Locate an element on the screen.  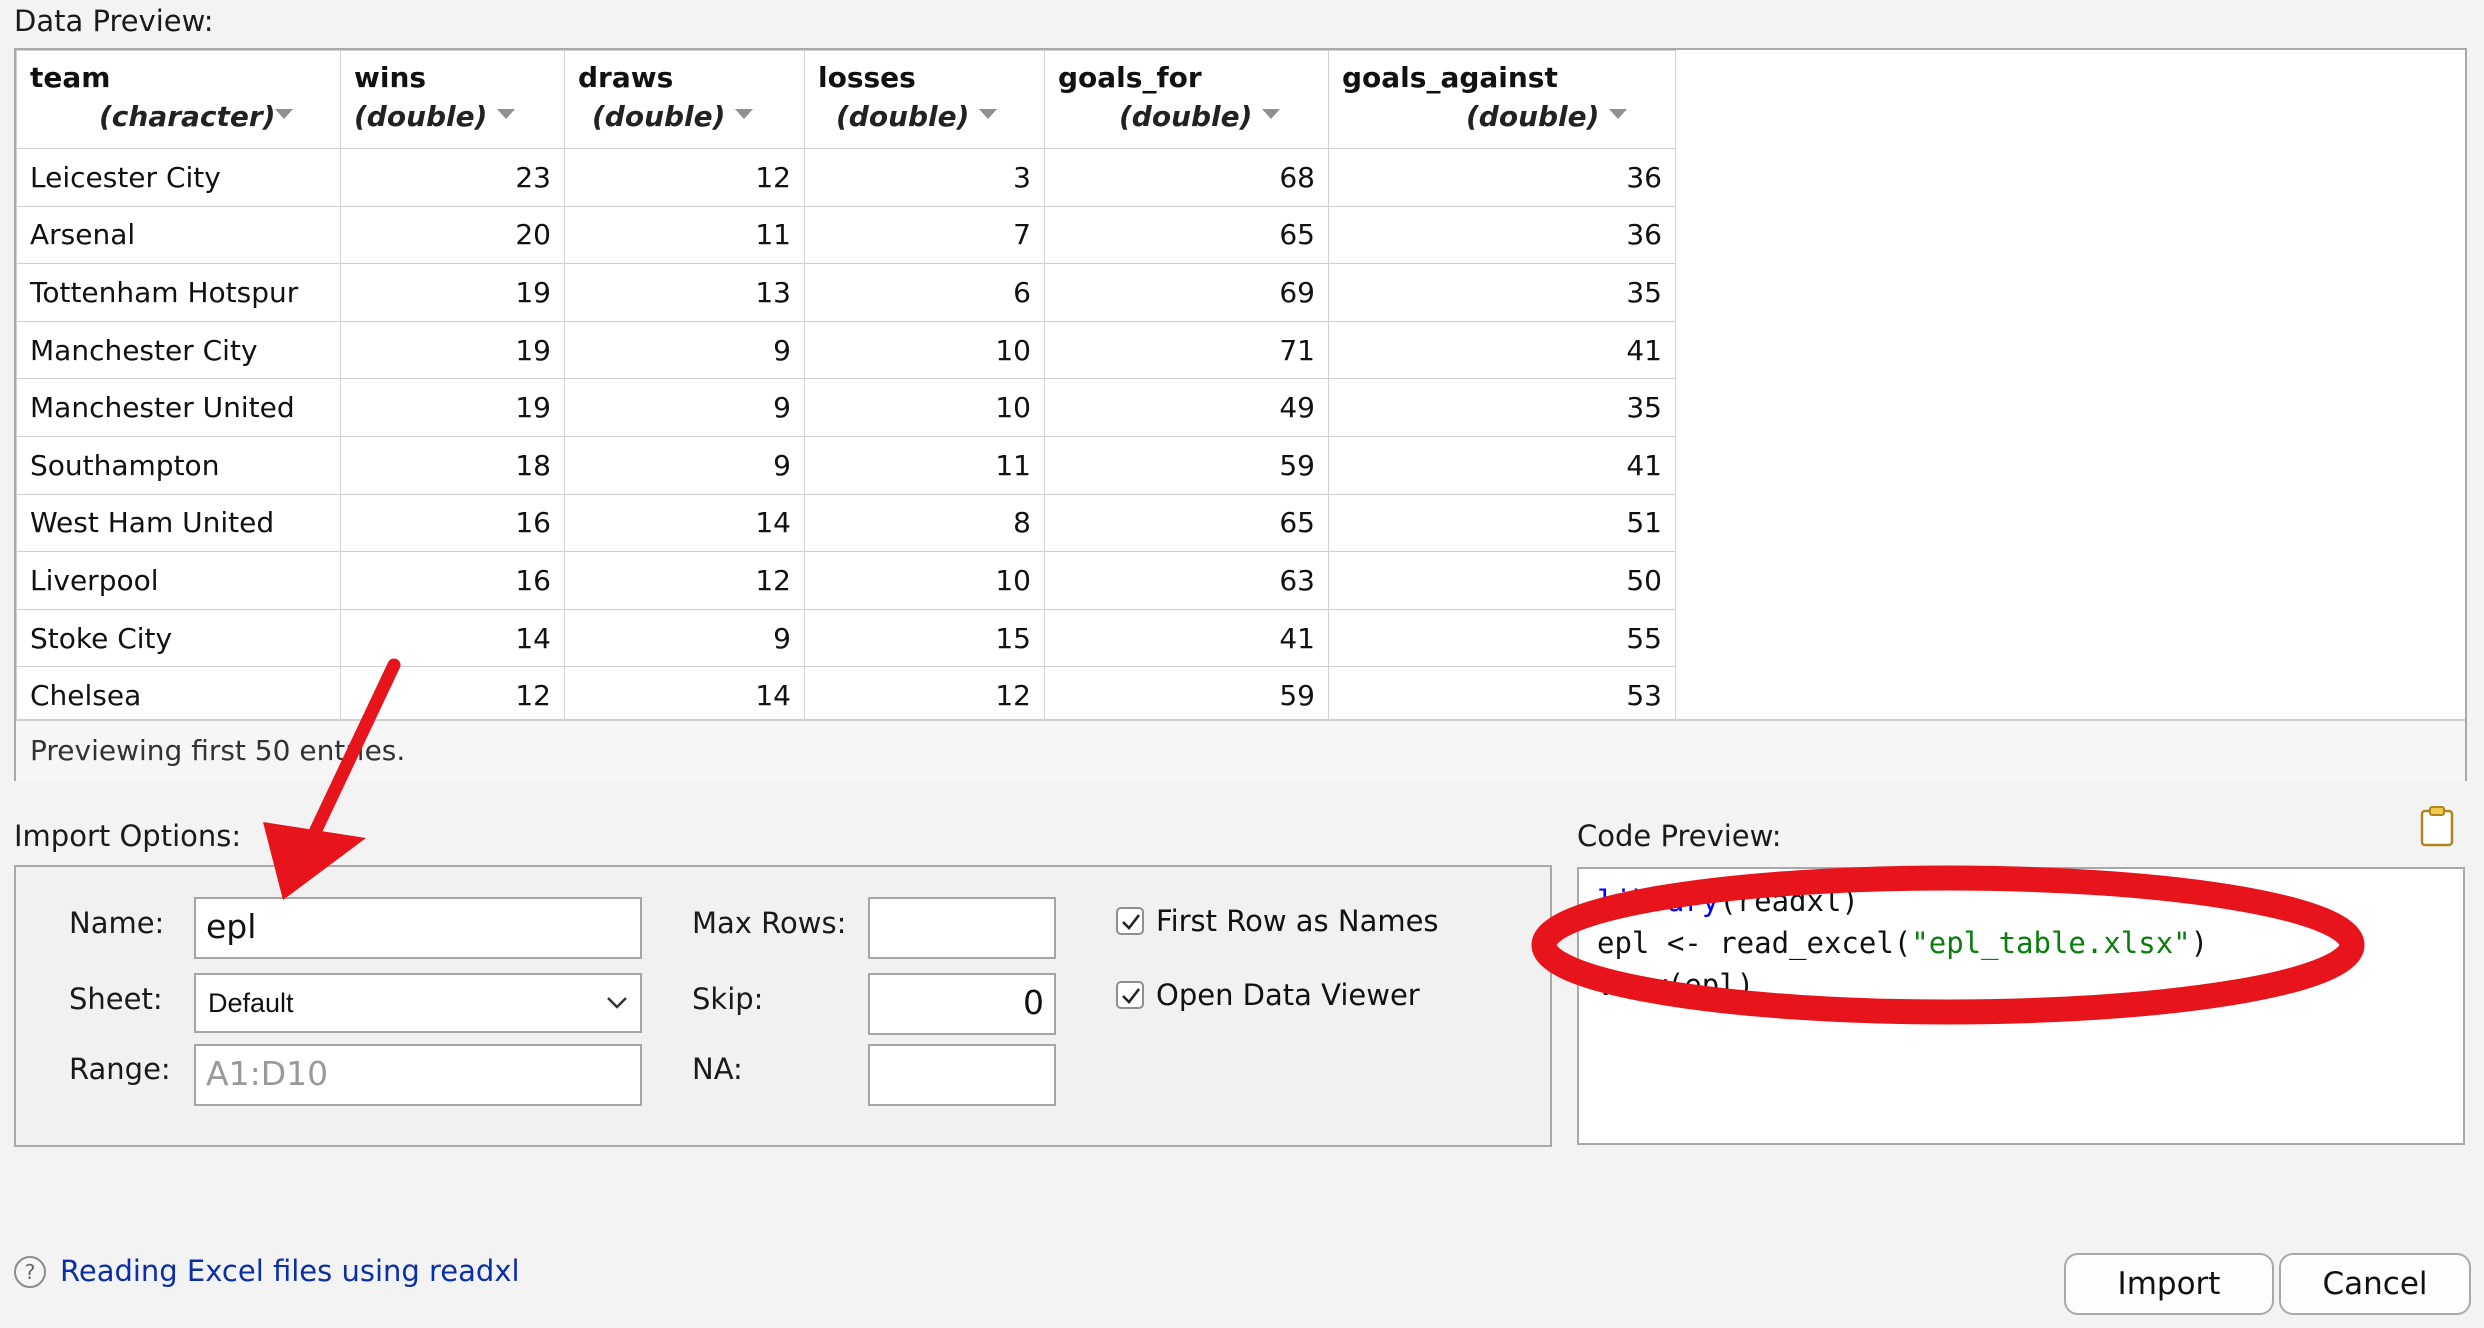
cell-goals-for: 69 is located at coordinates (1186, 292).